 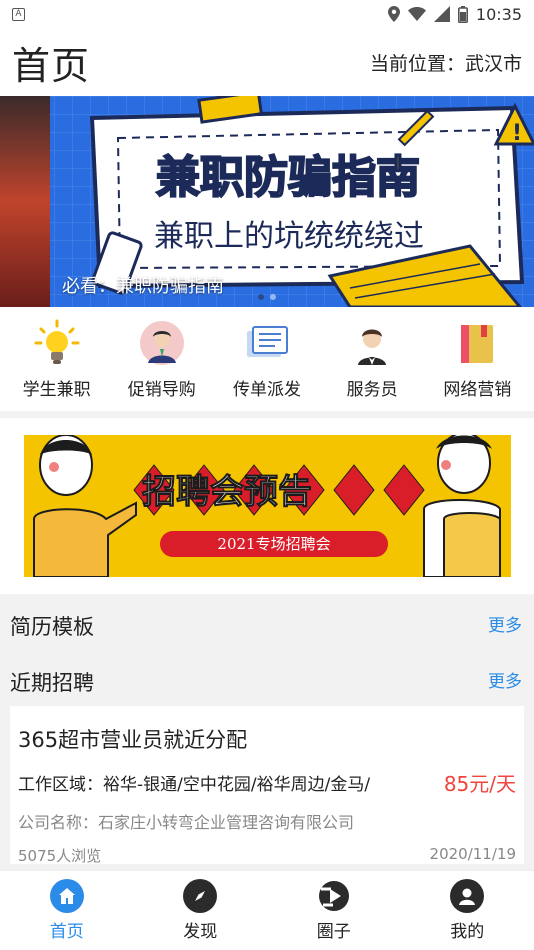 What do you see at coordinates (446, 62) in the screenshot?
I see `current-location: 当前位置：武汉市` at bounding box center [446, 62].